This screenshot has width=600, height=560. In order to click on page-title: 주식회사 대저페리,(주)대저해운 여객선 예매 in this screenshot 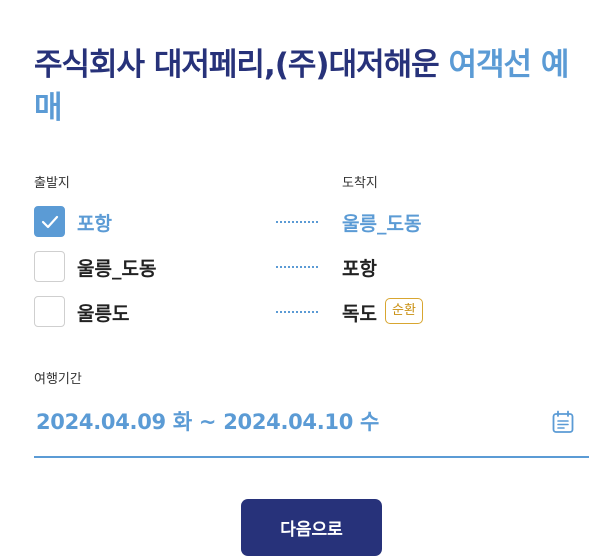, I will do `click(309, 87)`.